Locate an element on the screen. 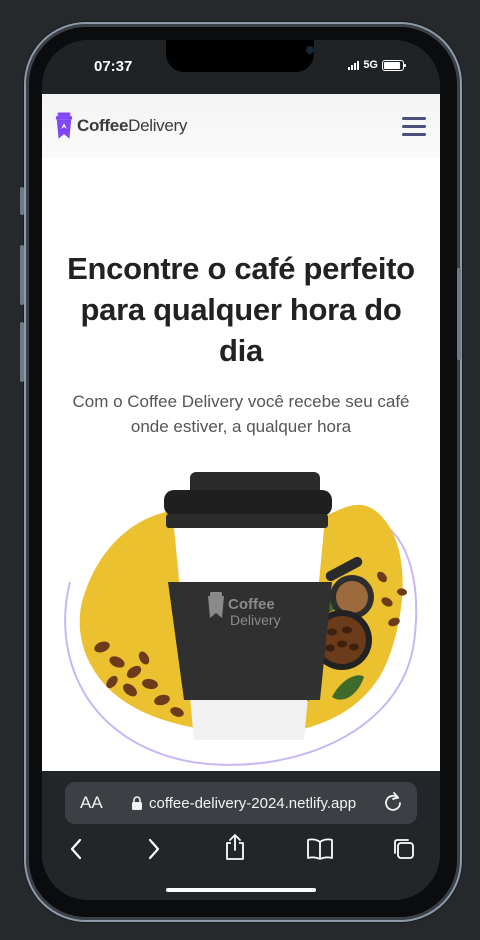 The image size is (480, 940). cup-logo-bold: Coffee is located at coordinates (251, 604).